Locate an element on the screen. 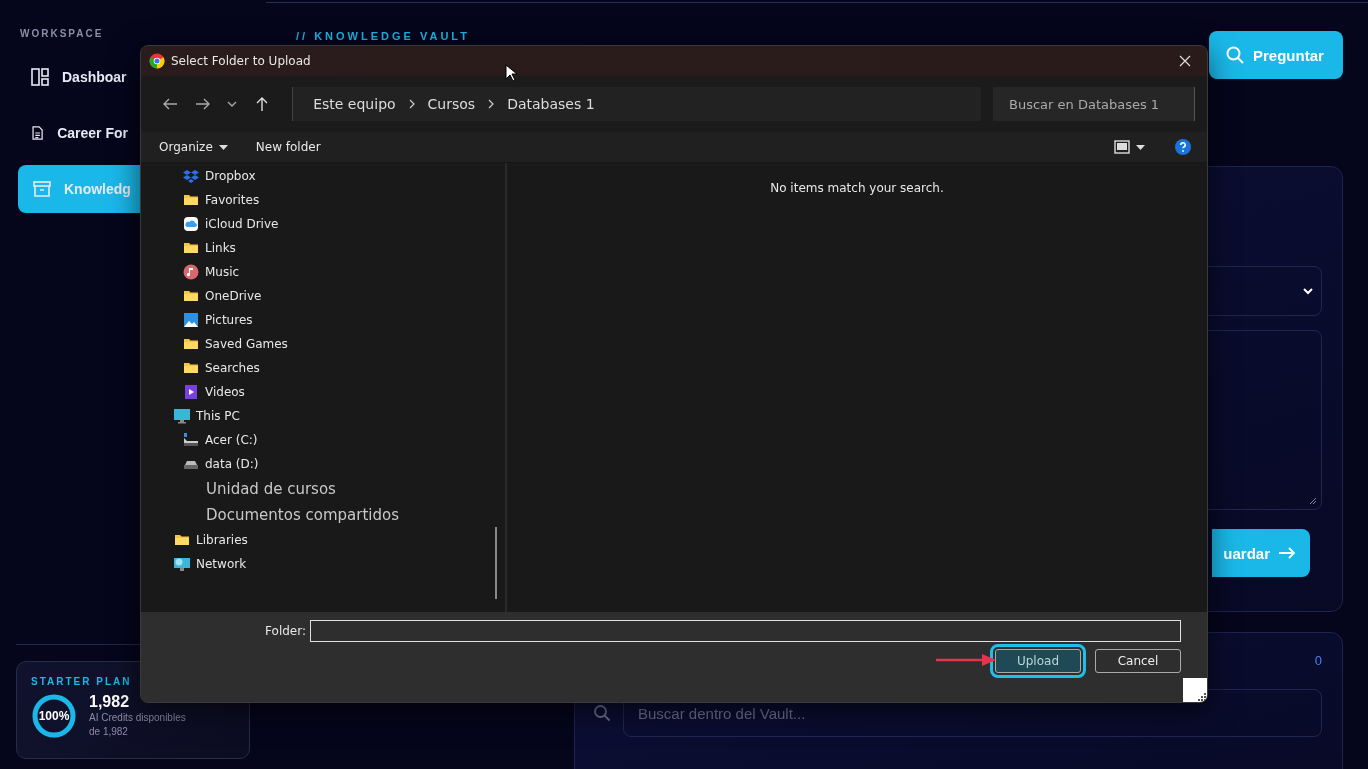 The height and width of the screenshot is (769, 1368). annotation-arrow is located at coordinates (966, 660).